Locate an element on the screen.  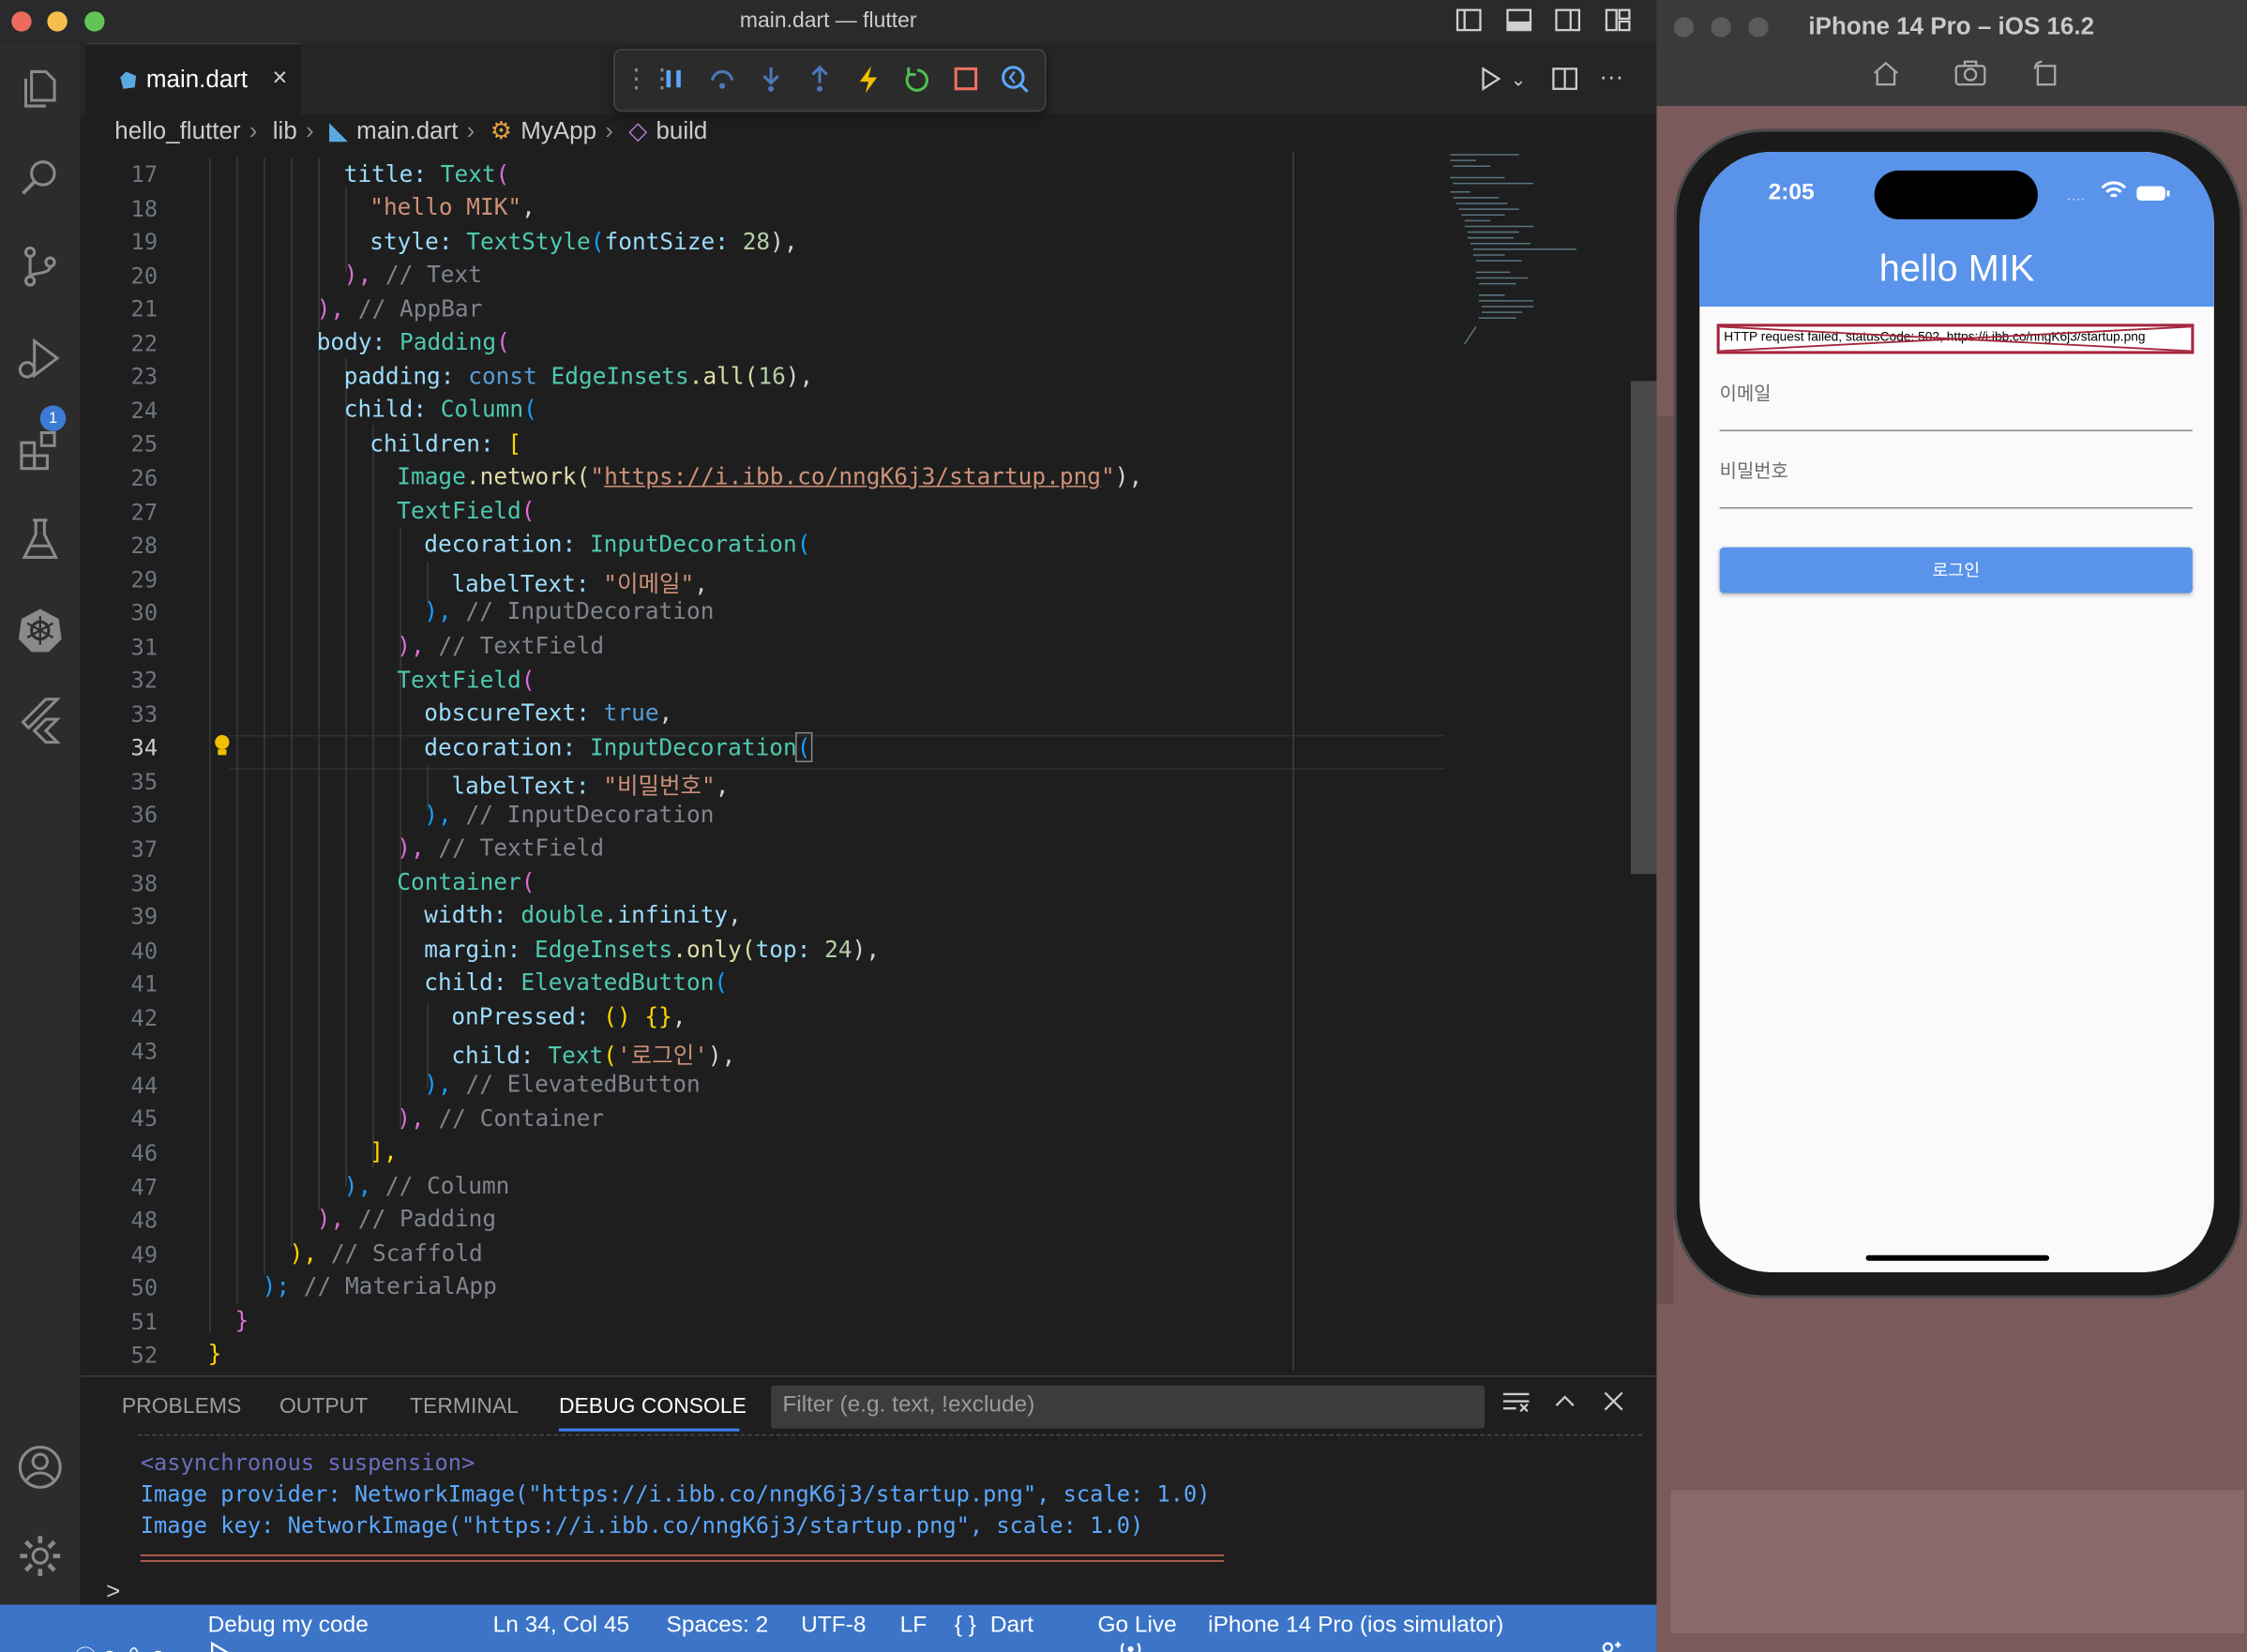
status-time: 2:05 is located at coordinates (1792, 192).